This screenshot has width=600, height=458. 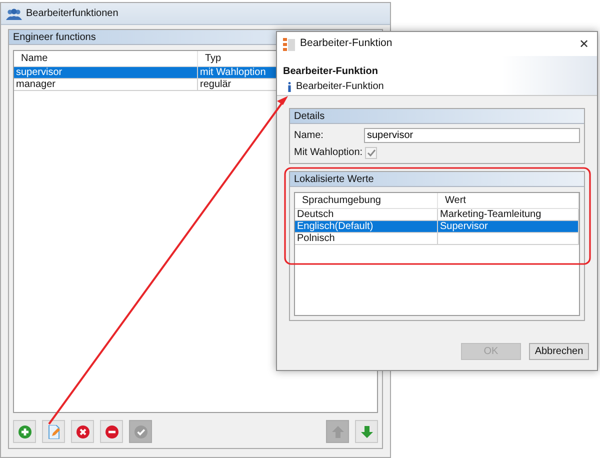 I want to click on table-row: Englisch(Default) Supervisor, so click(x=437, y=227).